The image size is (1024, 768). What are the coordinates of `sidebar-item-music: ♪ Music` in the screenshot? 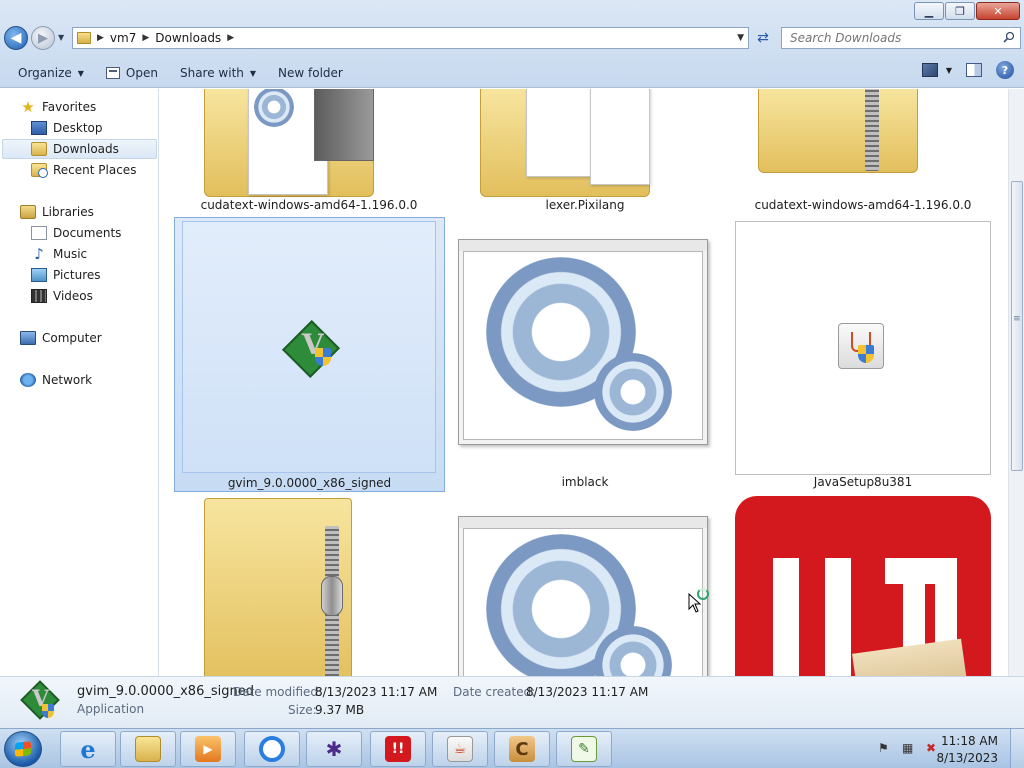 It's located at (59, 254).